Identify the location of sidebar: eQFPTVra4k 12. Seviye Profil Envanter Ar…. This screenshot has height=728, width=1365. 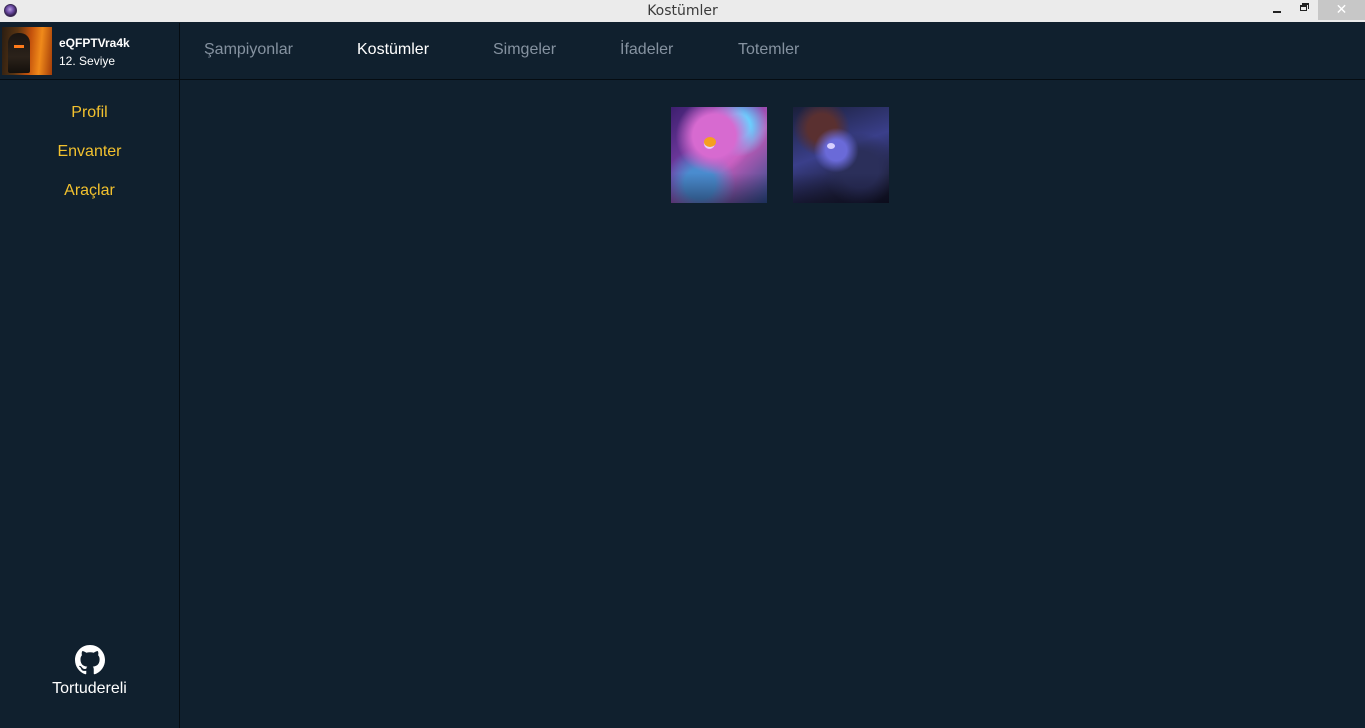
(90, 375).